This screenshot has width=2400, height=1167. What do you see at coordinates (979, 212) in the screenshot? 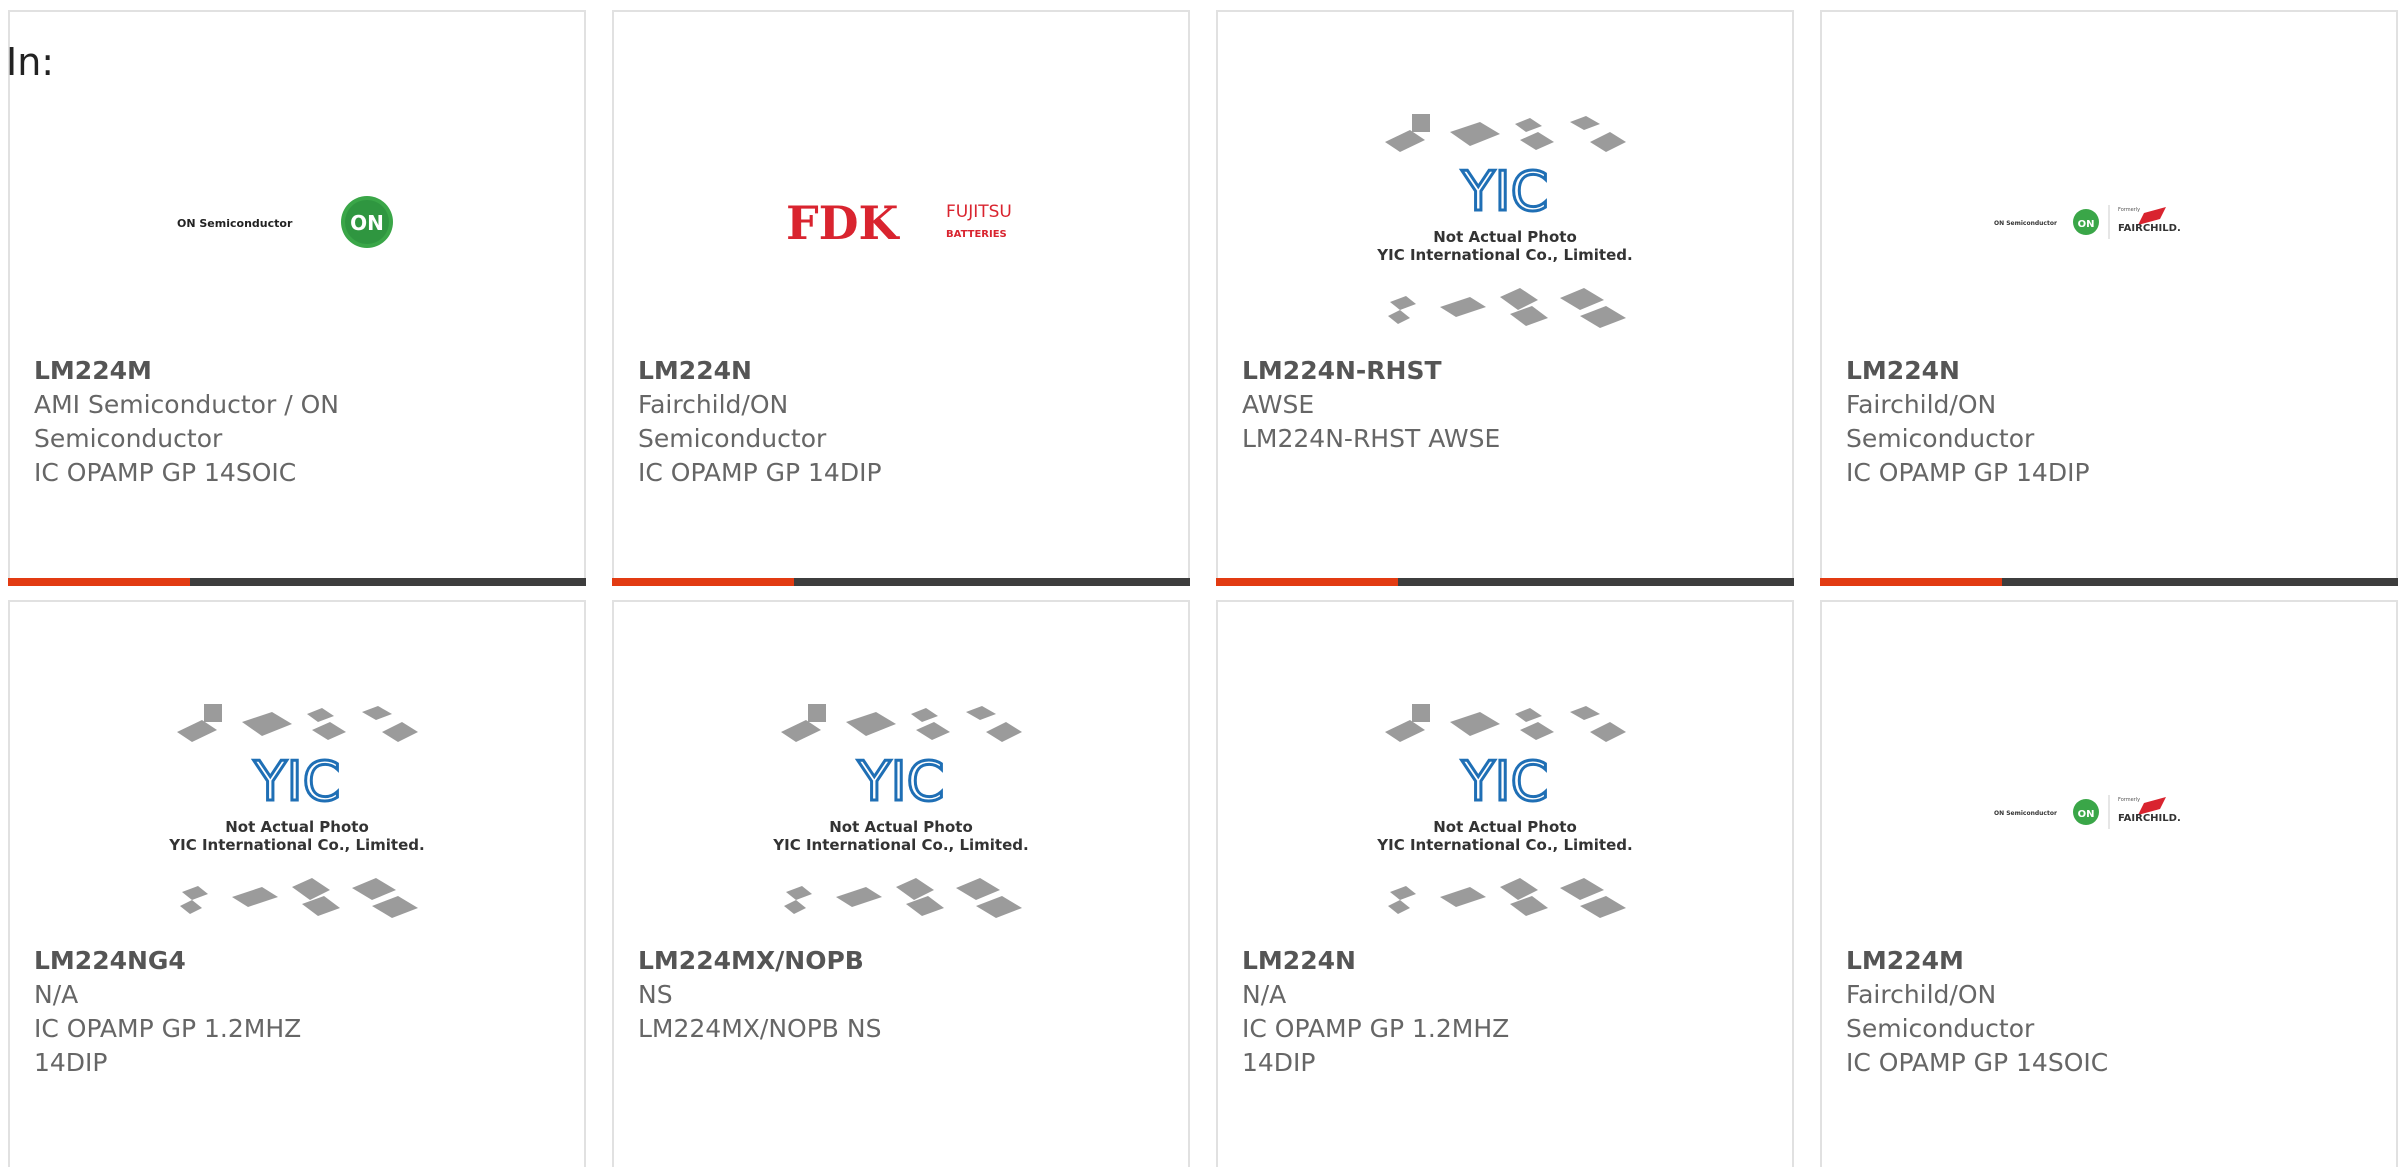
I see `svg-text: FUJITSU` at bounding box center [979, 212].